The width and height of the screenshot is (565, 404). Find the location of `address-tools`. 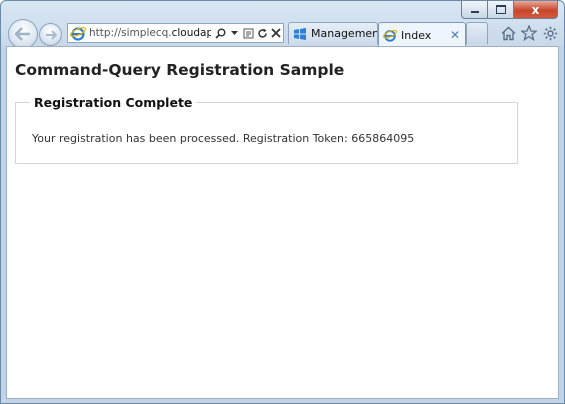

address-tools is located at coordinates (248, 33).